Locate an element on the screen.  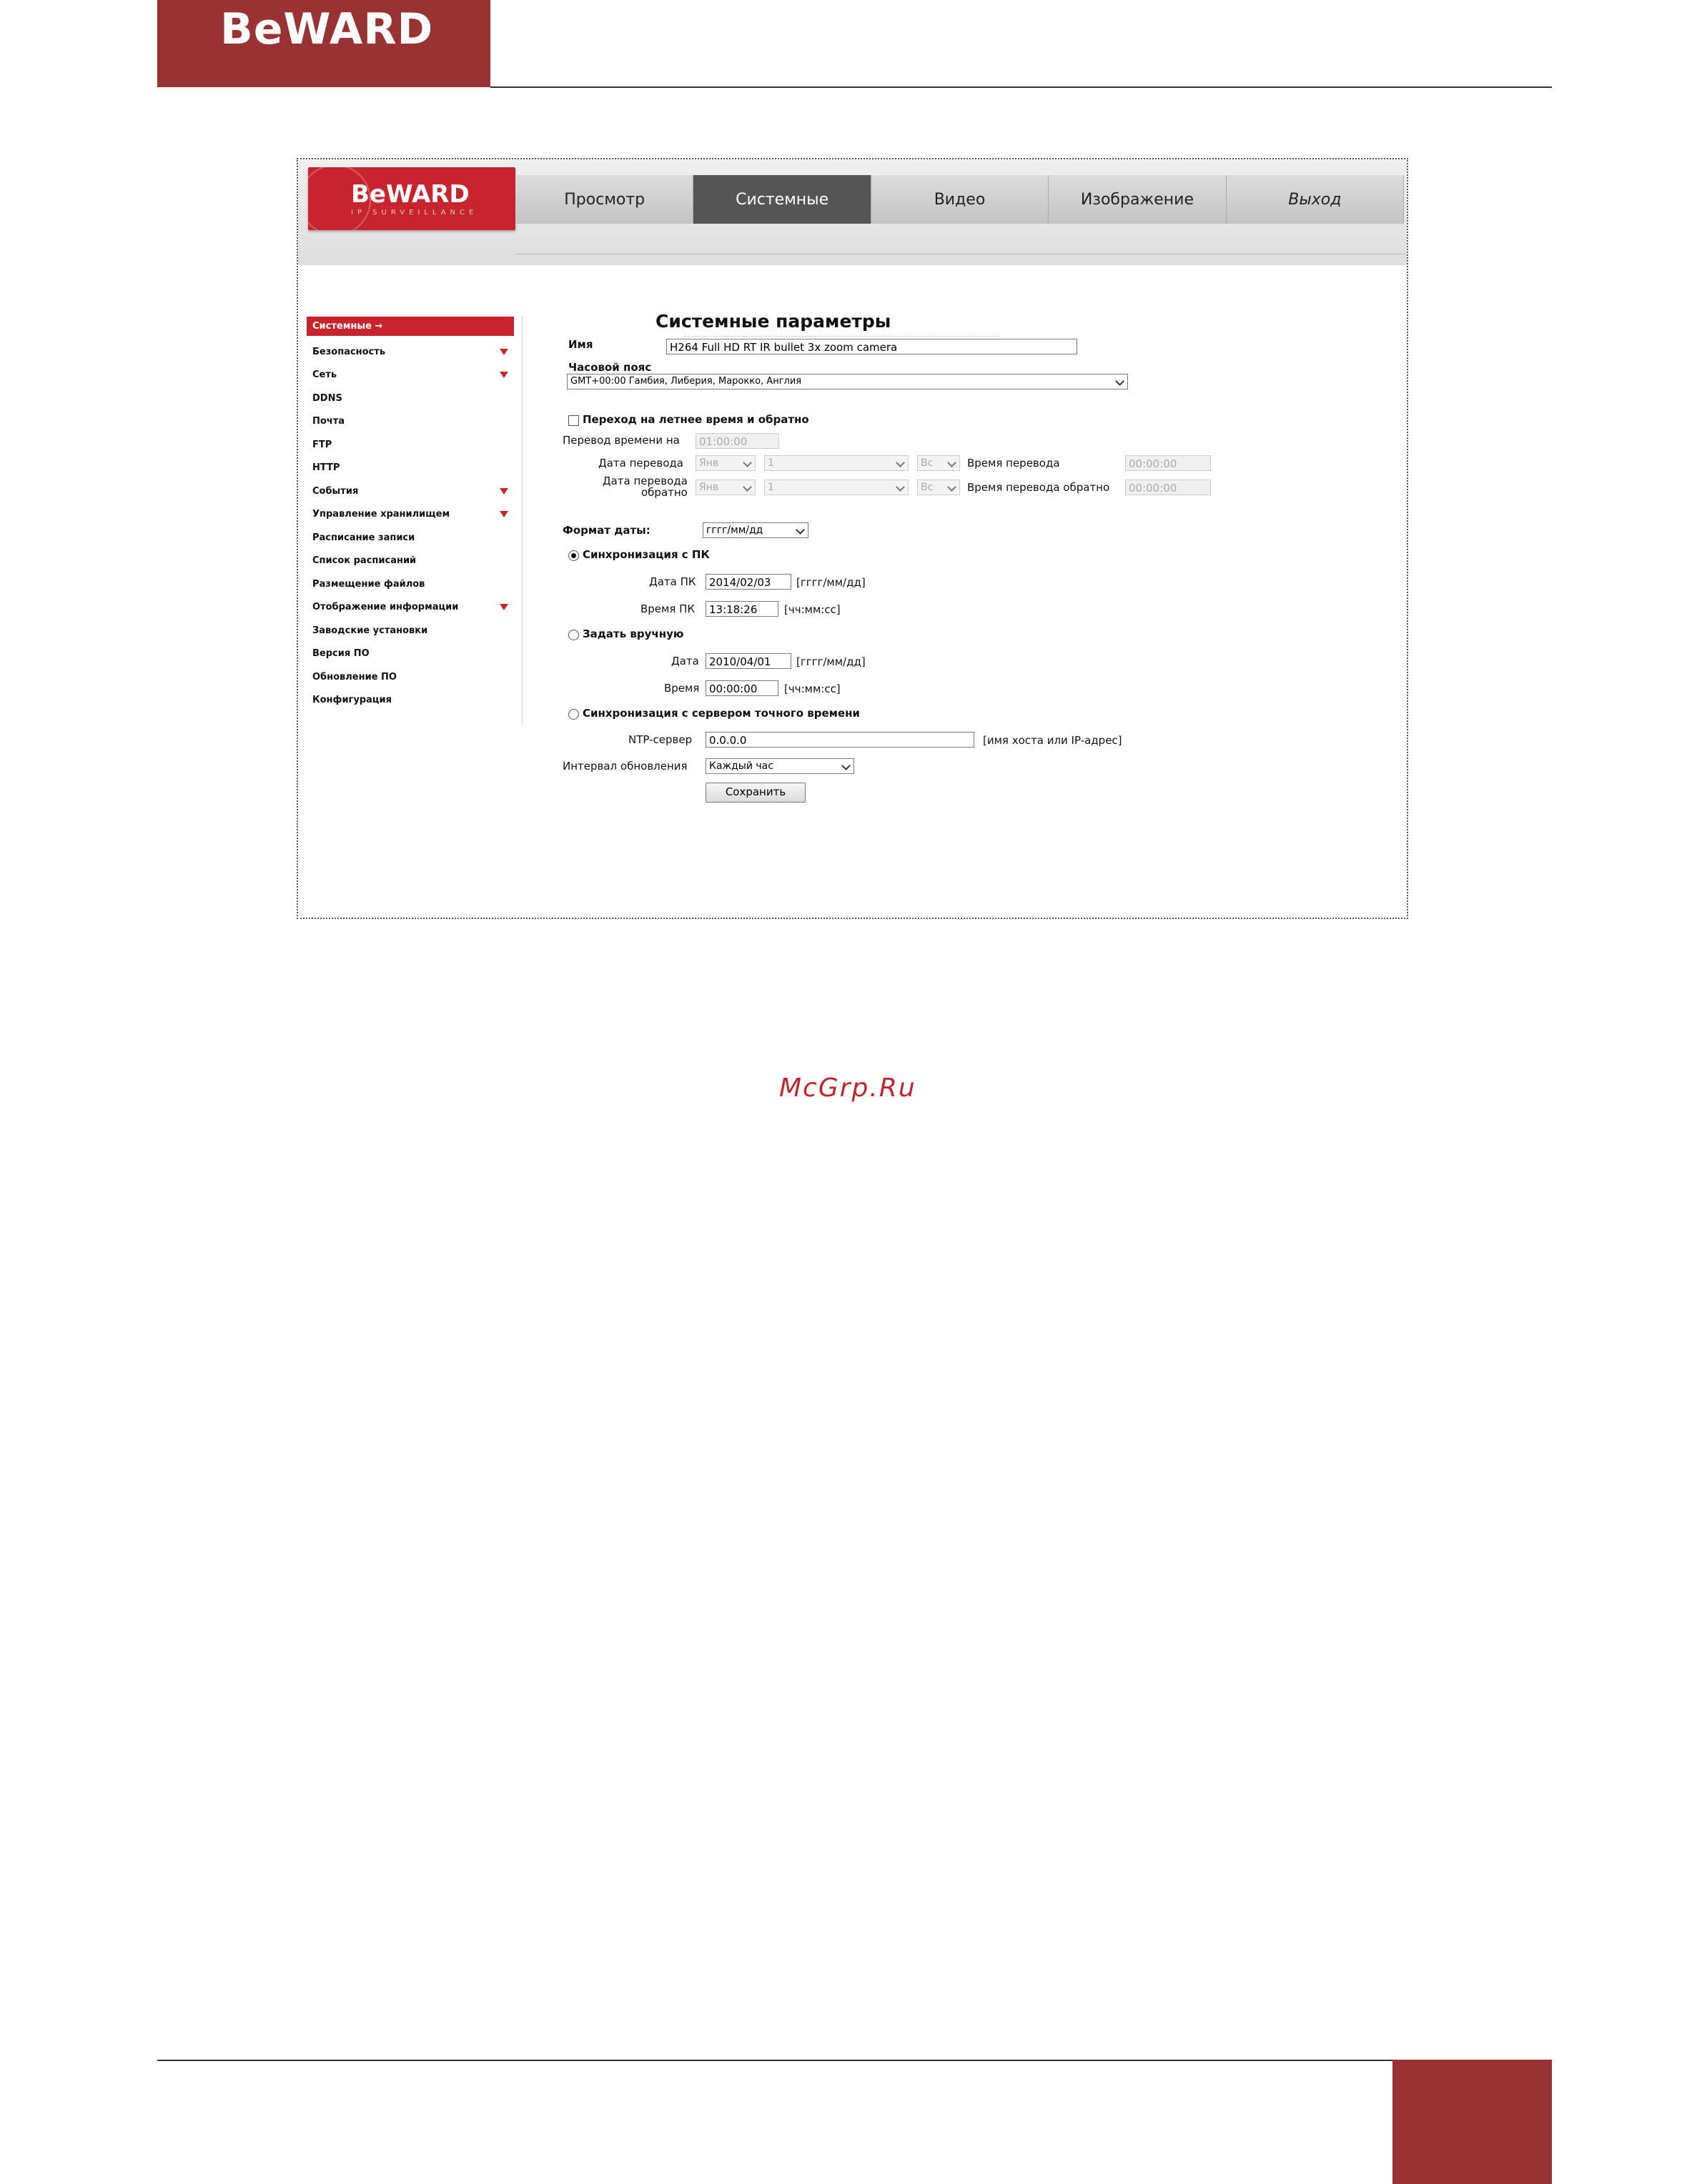
sidebar-item-ddns: DDNS is located at coordinates (410, 398).